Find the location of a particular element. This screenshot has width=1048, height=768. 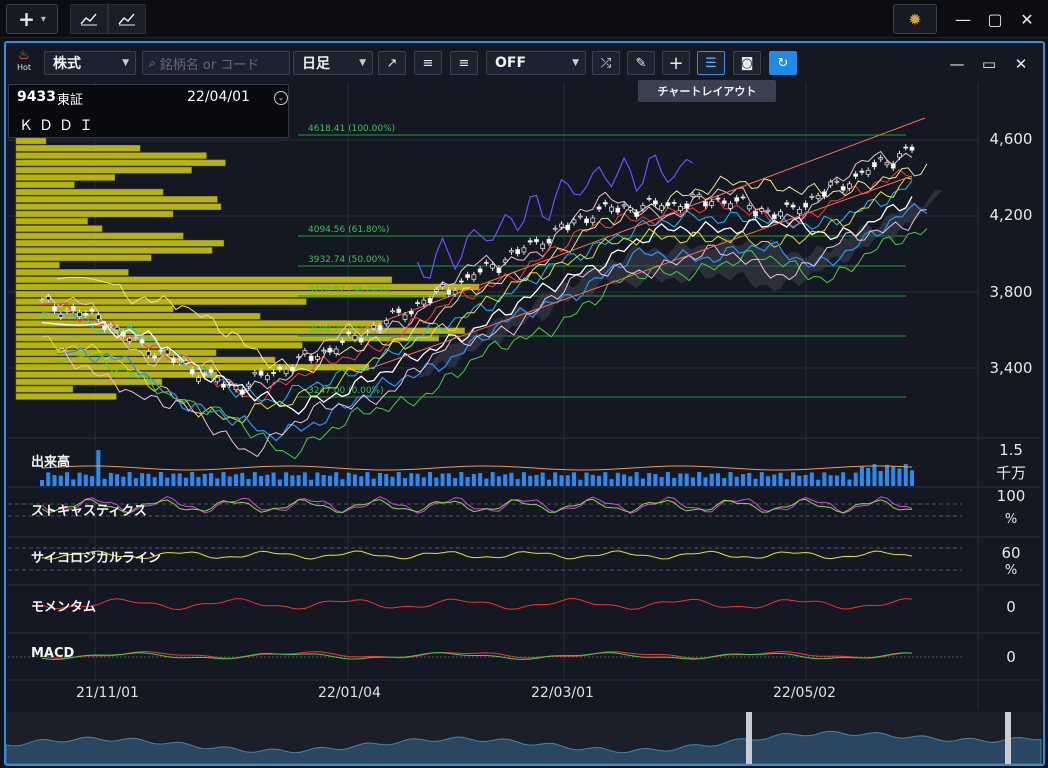

navigator-left-handle is located at coordinates (749, 738).